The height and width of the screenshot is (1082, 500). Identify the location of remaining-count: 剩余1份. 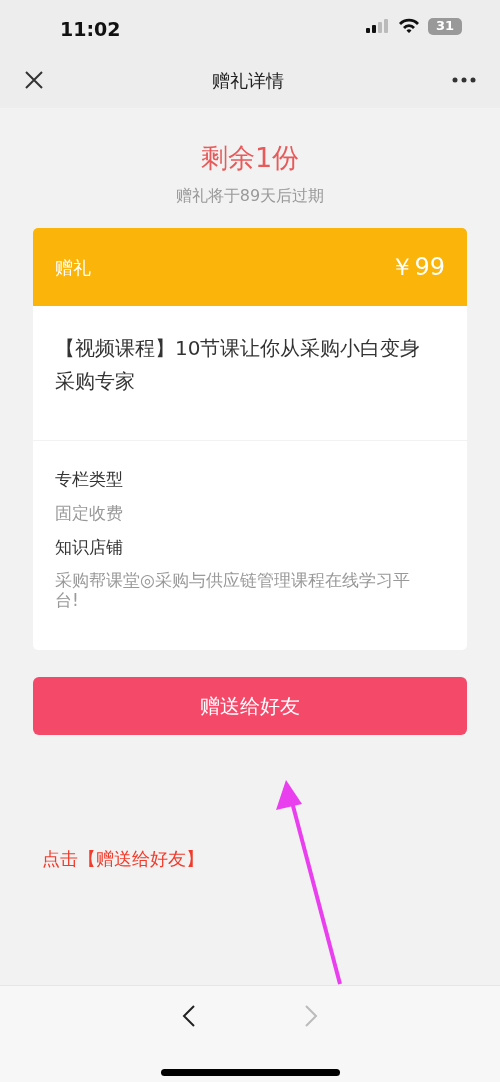
(250, 158).